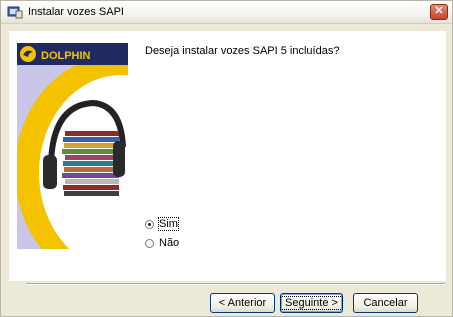  I want to click on cancel-button: Cancelar, so click(385, 303).